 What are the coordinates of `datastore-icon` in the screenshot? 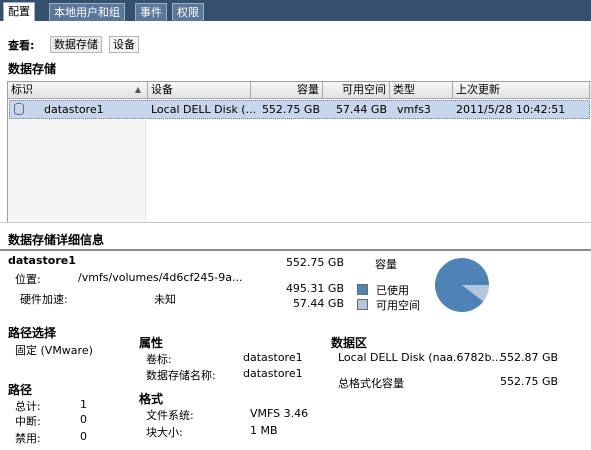 It's located at (19, 109).